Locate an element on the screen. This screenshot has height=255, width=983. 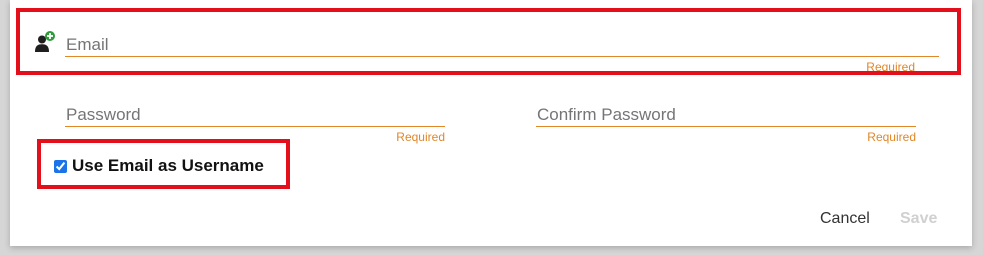
confirm-password-field-group: Required is located at coordinates (726, 124).